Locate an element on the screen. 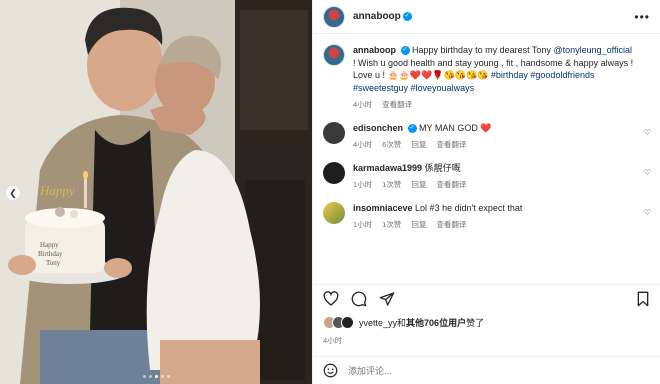 This screenshot has height=384, width=660. likes-summary: yvette_yy 和 其他706位用户 赞了 is located at coordinates (403, 322).